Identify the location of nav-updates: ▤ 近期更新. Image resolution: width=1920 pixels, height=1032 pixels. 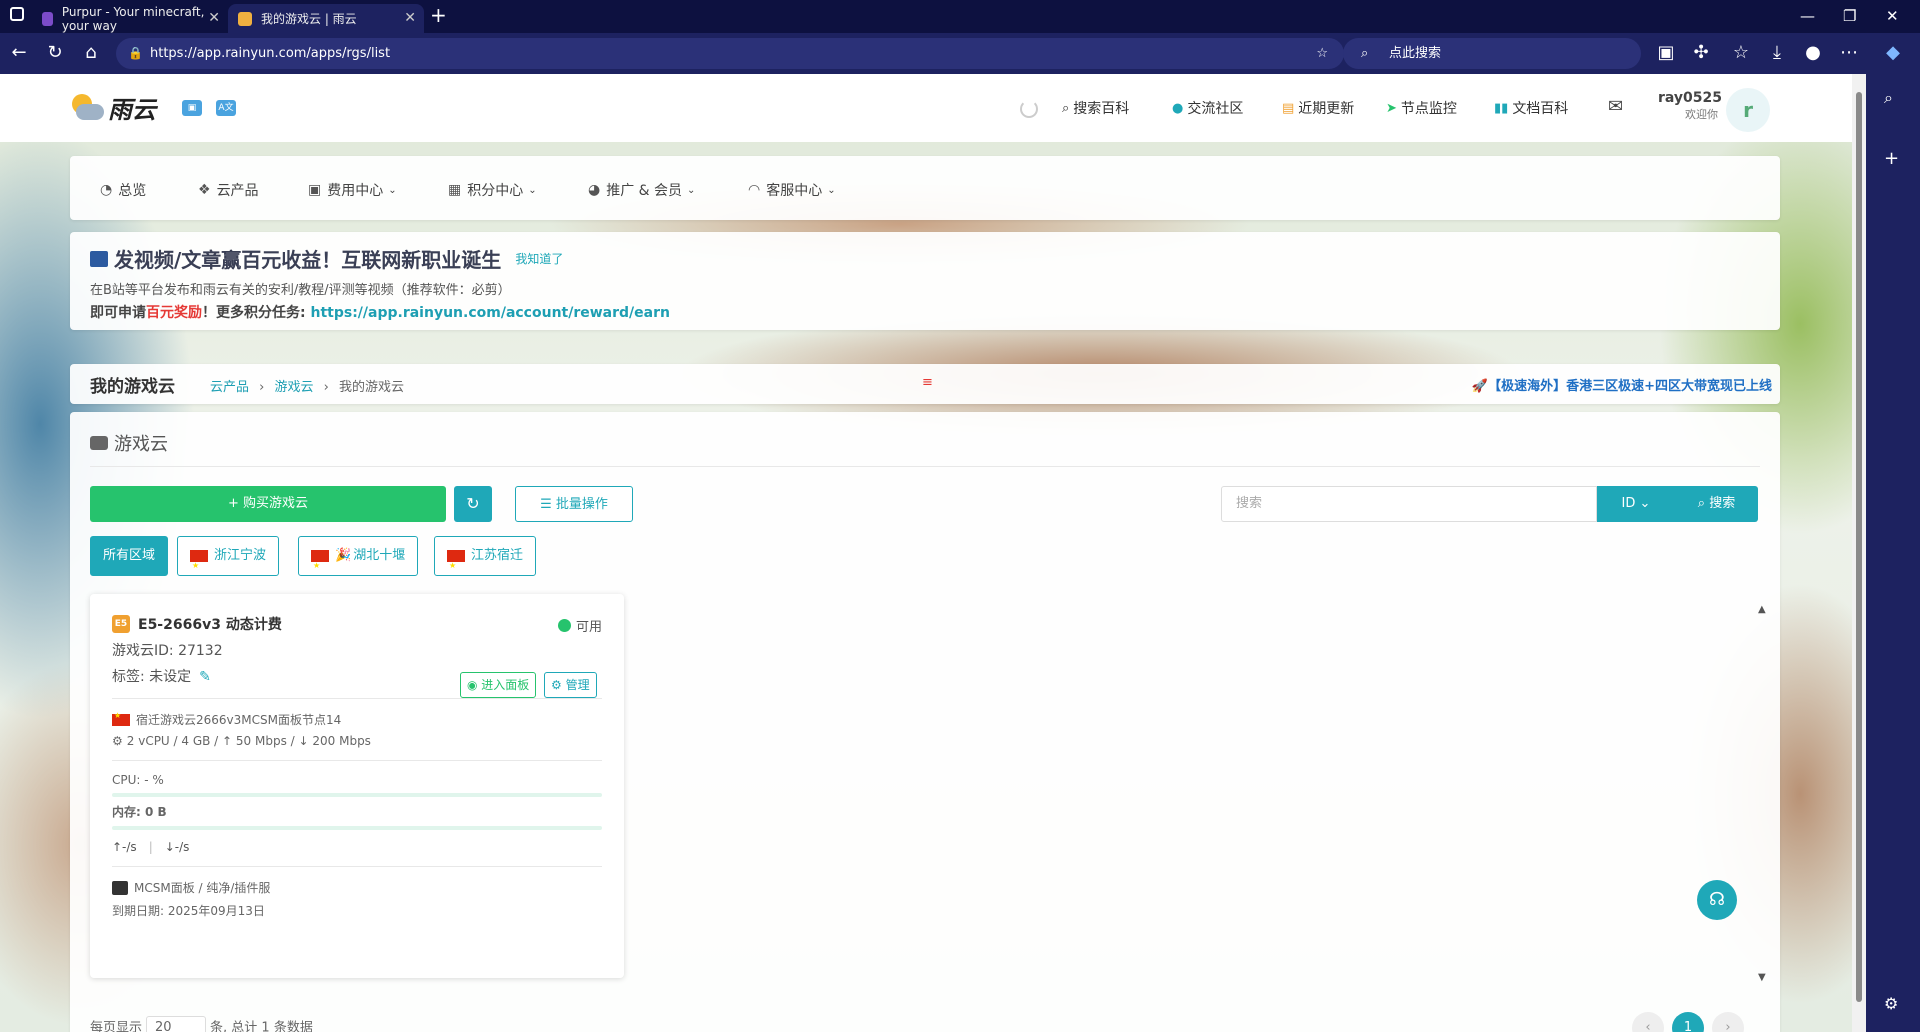
(1318, 108).